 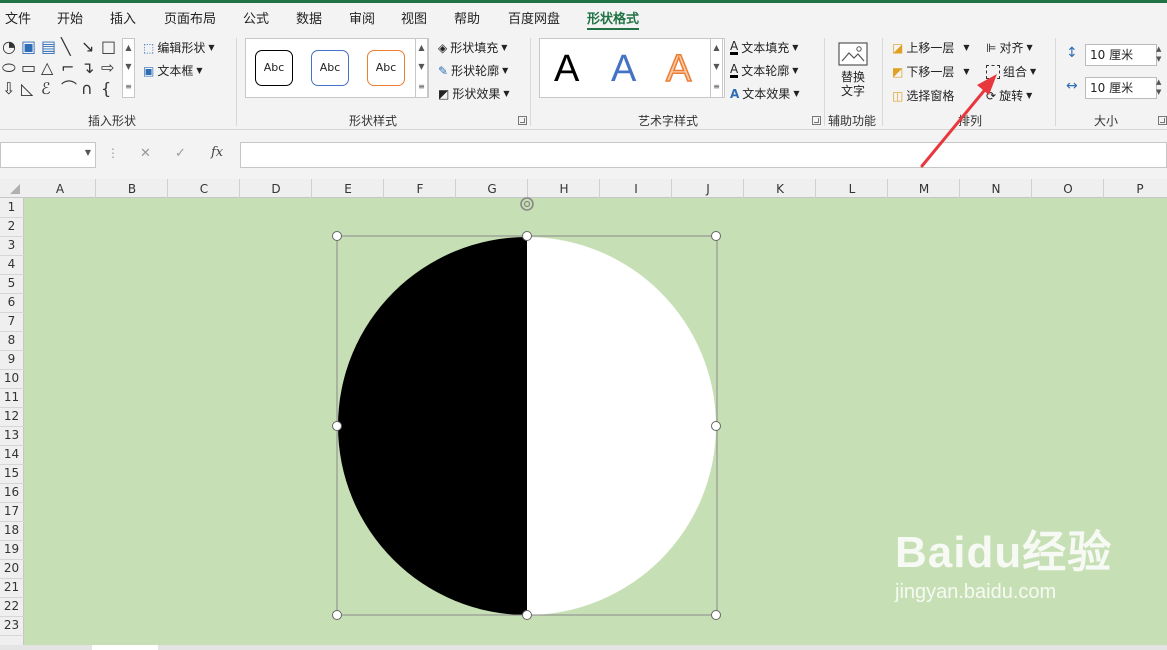 I want to click on column-header: E, so click(x=348, y=189).